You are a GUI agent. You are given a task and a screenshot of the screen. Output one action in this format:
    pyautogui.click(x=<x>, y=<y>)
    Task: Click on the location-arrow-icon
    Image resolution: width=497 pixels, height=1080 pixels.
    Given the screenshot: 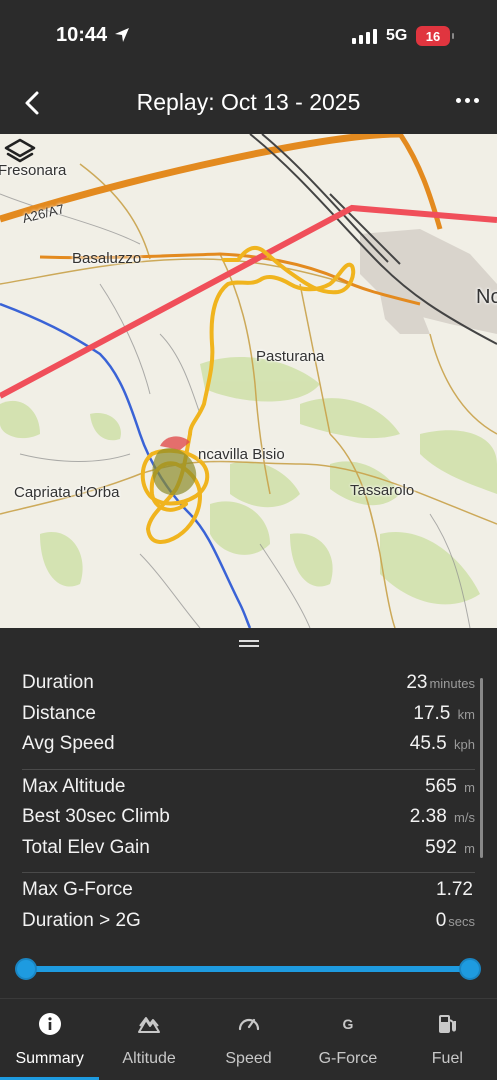 What is the action you would take?
    pyautogui.click(x=122, y=35)
    